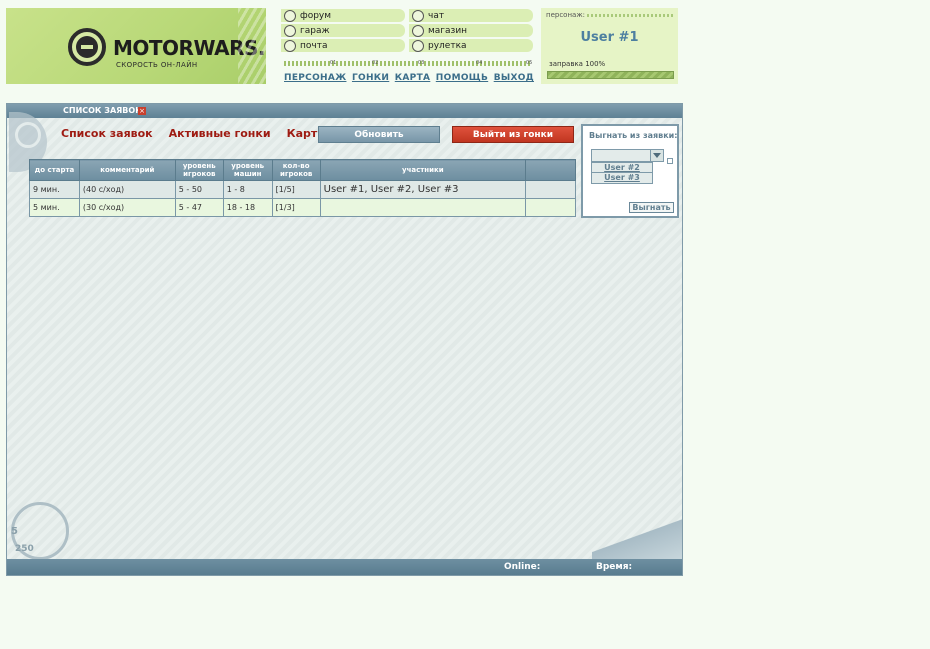 Image resolution: width=930 pixels, height=649 pixels. I want to click on fuel-label: заправка 100%, so click(577, 64).